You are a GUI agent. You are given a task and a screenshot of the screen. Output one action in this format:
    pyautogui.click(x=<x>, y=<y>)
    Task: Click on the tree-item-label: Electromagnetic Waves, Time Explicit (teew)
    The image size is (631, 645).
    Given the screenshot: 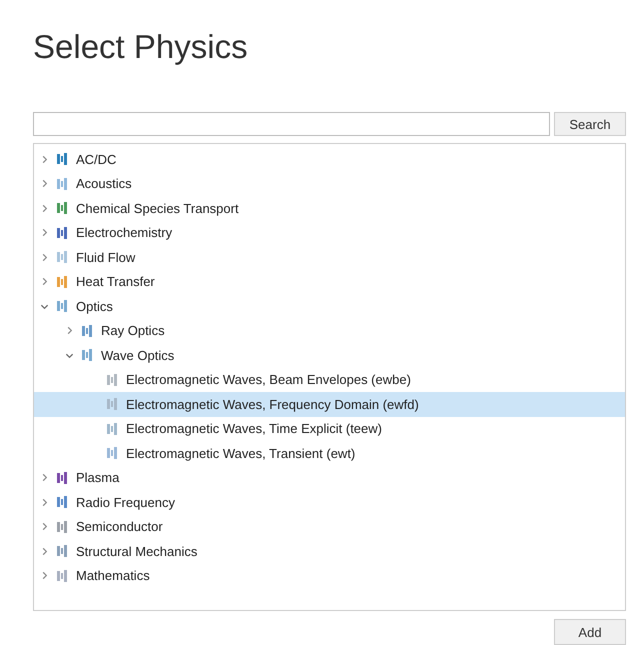 What is the action you would take?
    pyautogui.click(x=254, y=428)
    